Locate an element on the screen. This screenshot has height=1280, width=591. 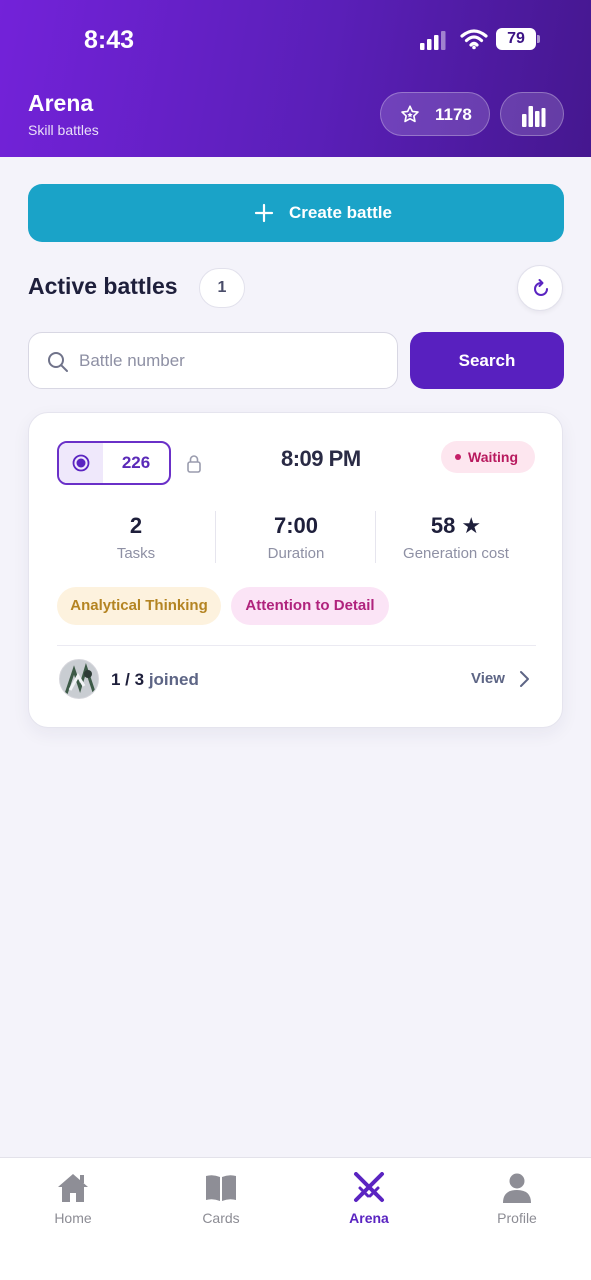
battery-level: 79 is located at coordinates (516, 38).